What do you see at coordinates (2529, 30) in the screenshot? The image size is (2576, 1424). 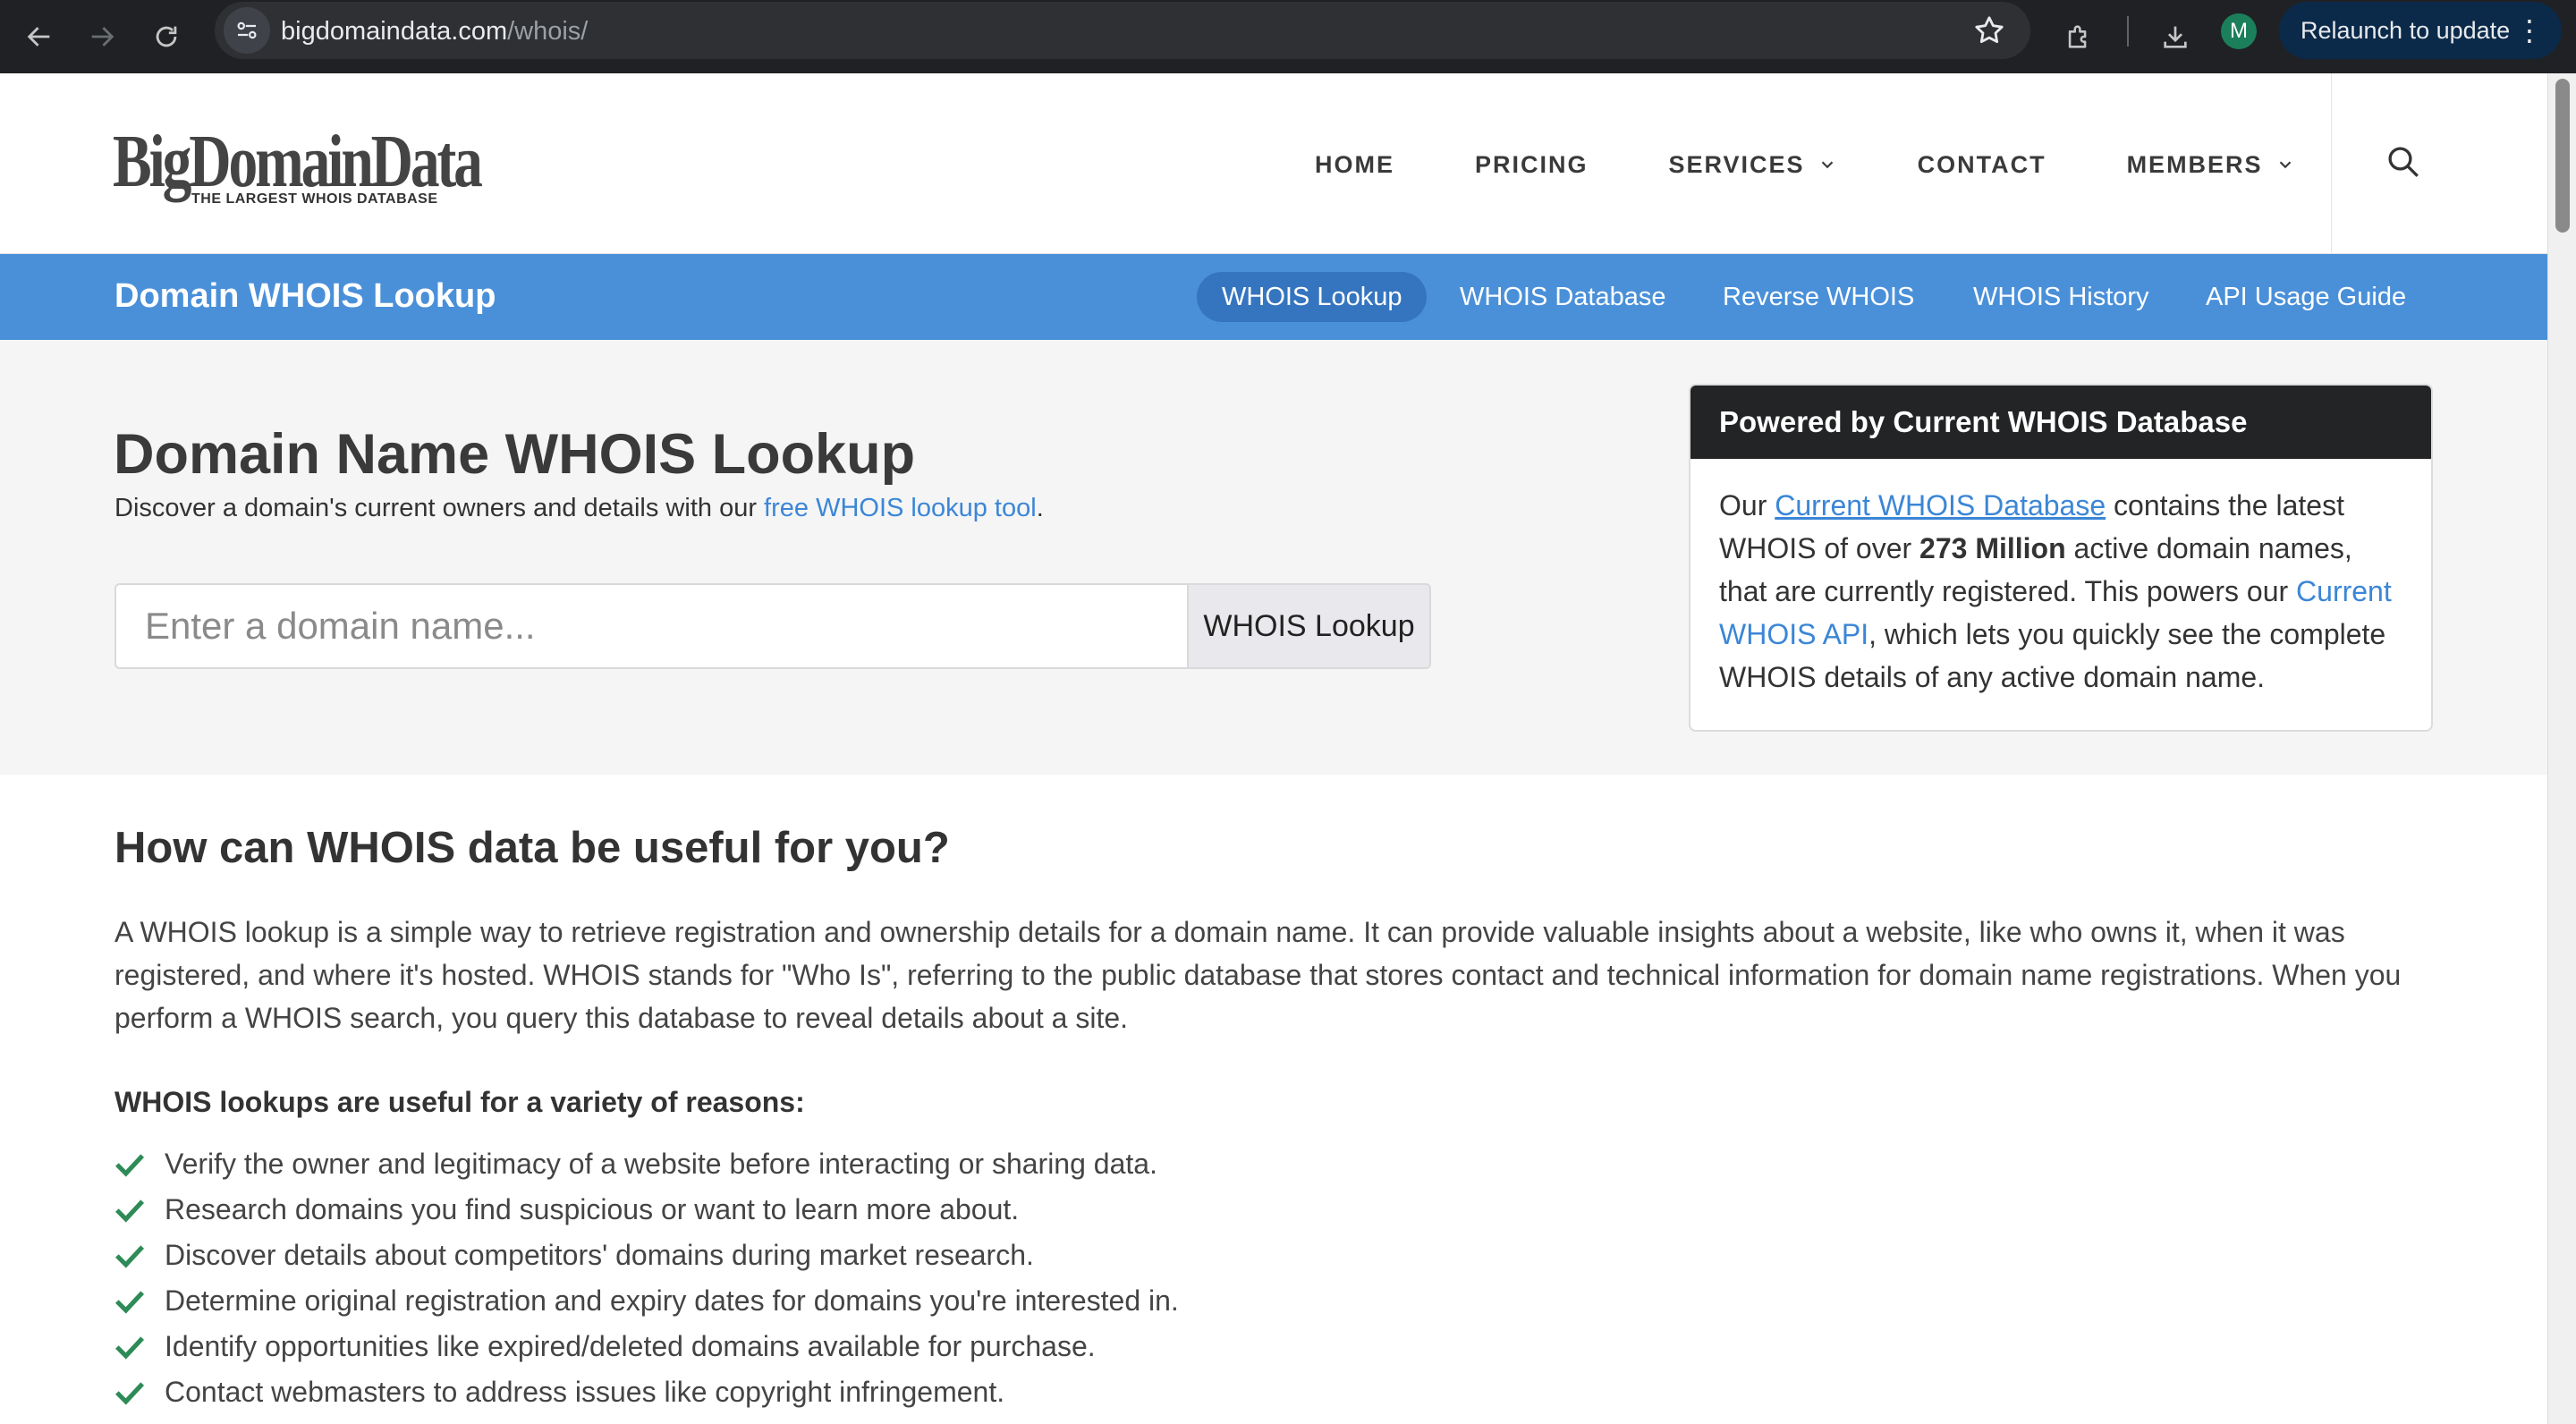 I see `kebab-menu-icon: ⋮` at bounding box center [2529, 30].